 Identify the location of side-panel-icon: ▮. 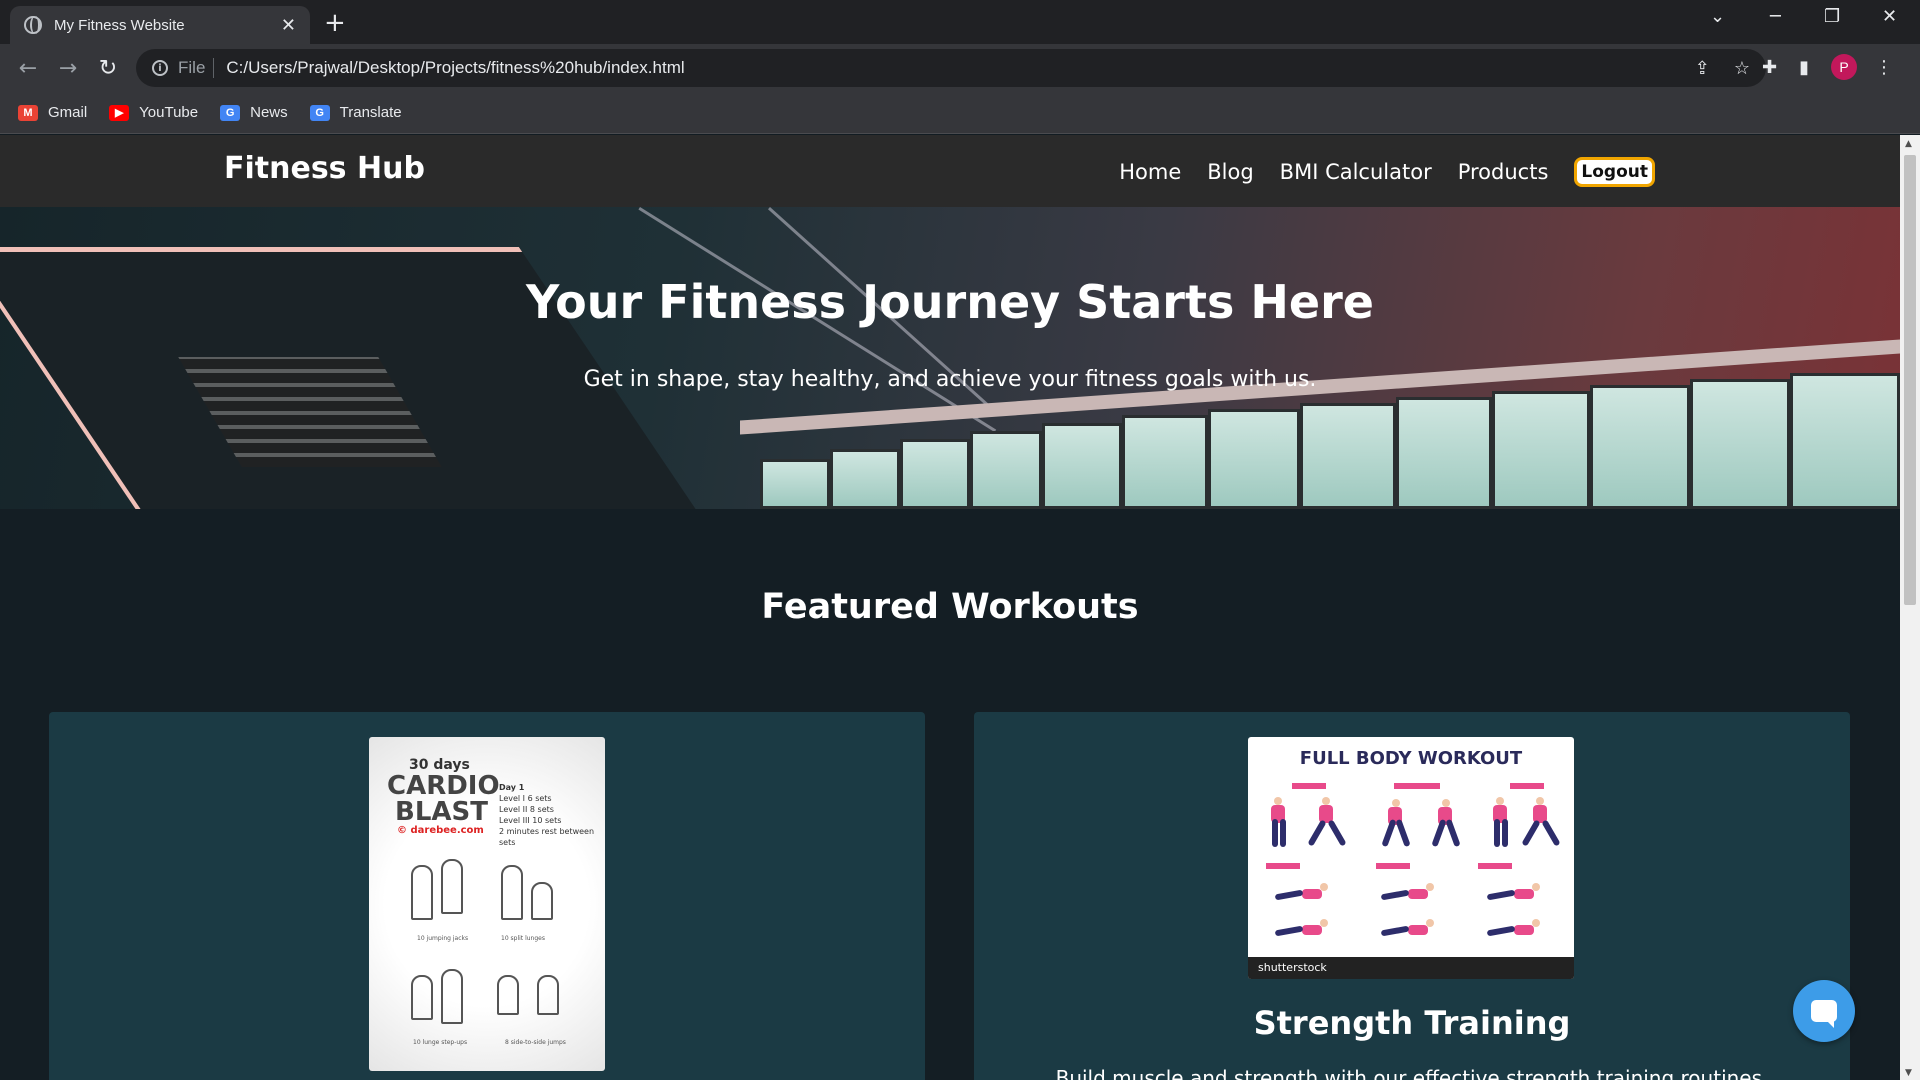
(1804, 67).